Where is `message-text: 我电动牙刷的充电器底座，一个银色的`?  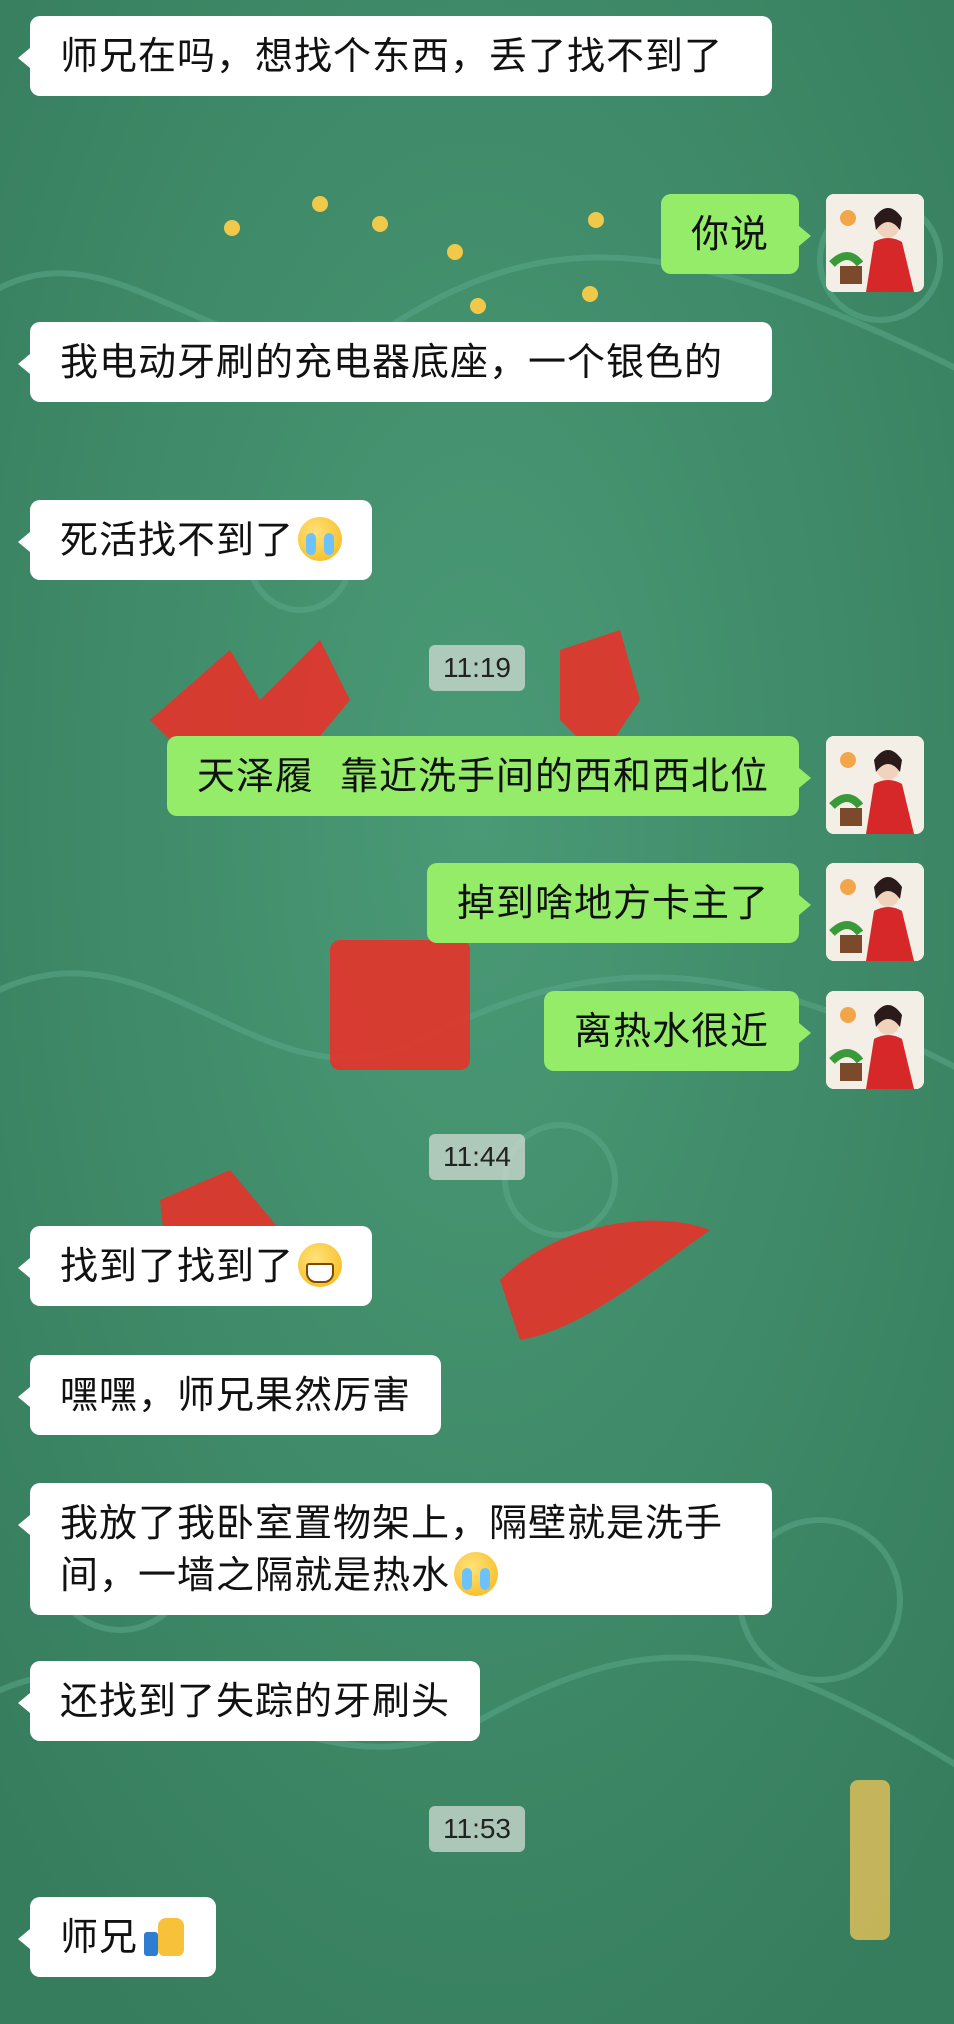 message-text: 我电动牙刷的充电器底座，一个银色的 is located at coordinates (392, 362).